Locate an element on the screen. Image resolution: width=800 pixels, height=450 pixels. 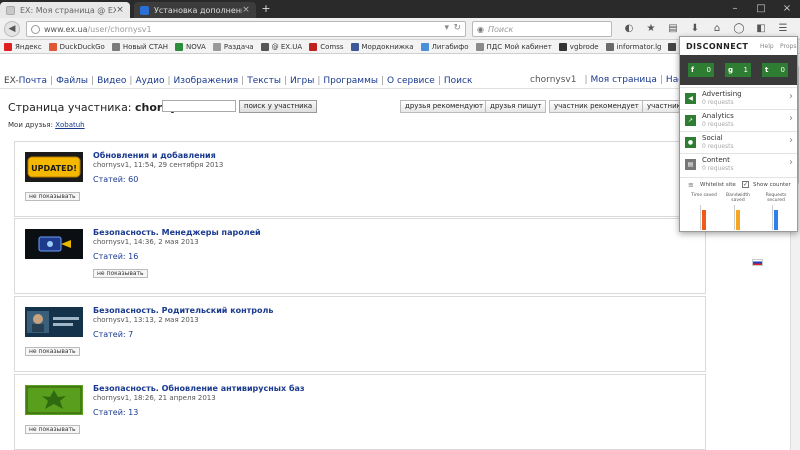
reload-icon: ↻ is located at coordinates (457, 28).